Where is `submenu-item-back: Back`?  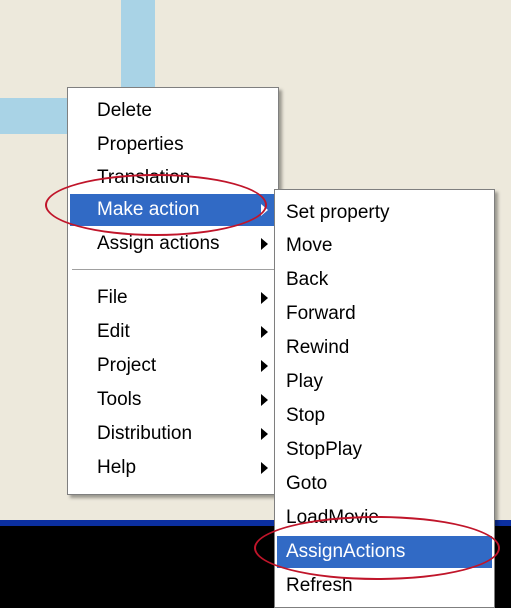
submenu-item-back: Back is located at coordinates (384, 280).